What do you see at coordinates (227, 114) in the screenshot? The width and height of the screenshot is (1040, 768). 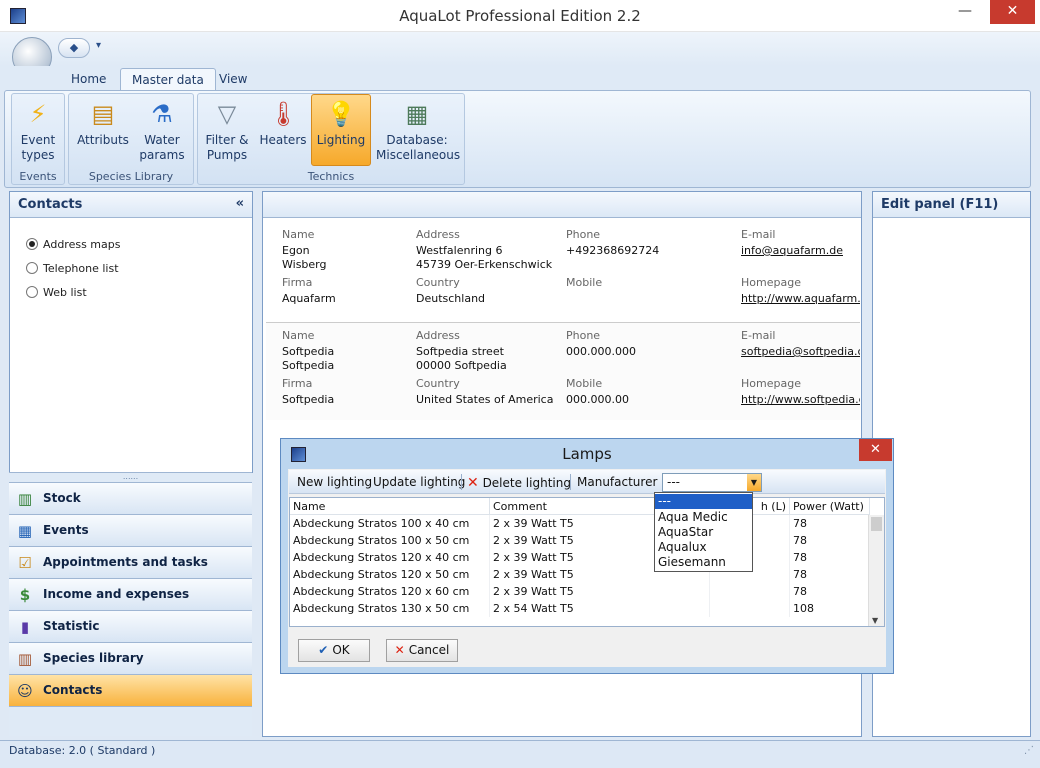 I see `filter-icon: ▽` at bounding box center [227, 114].